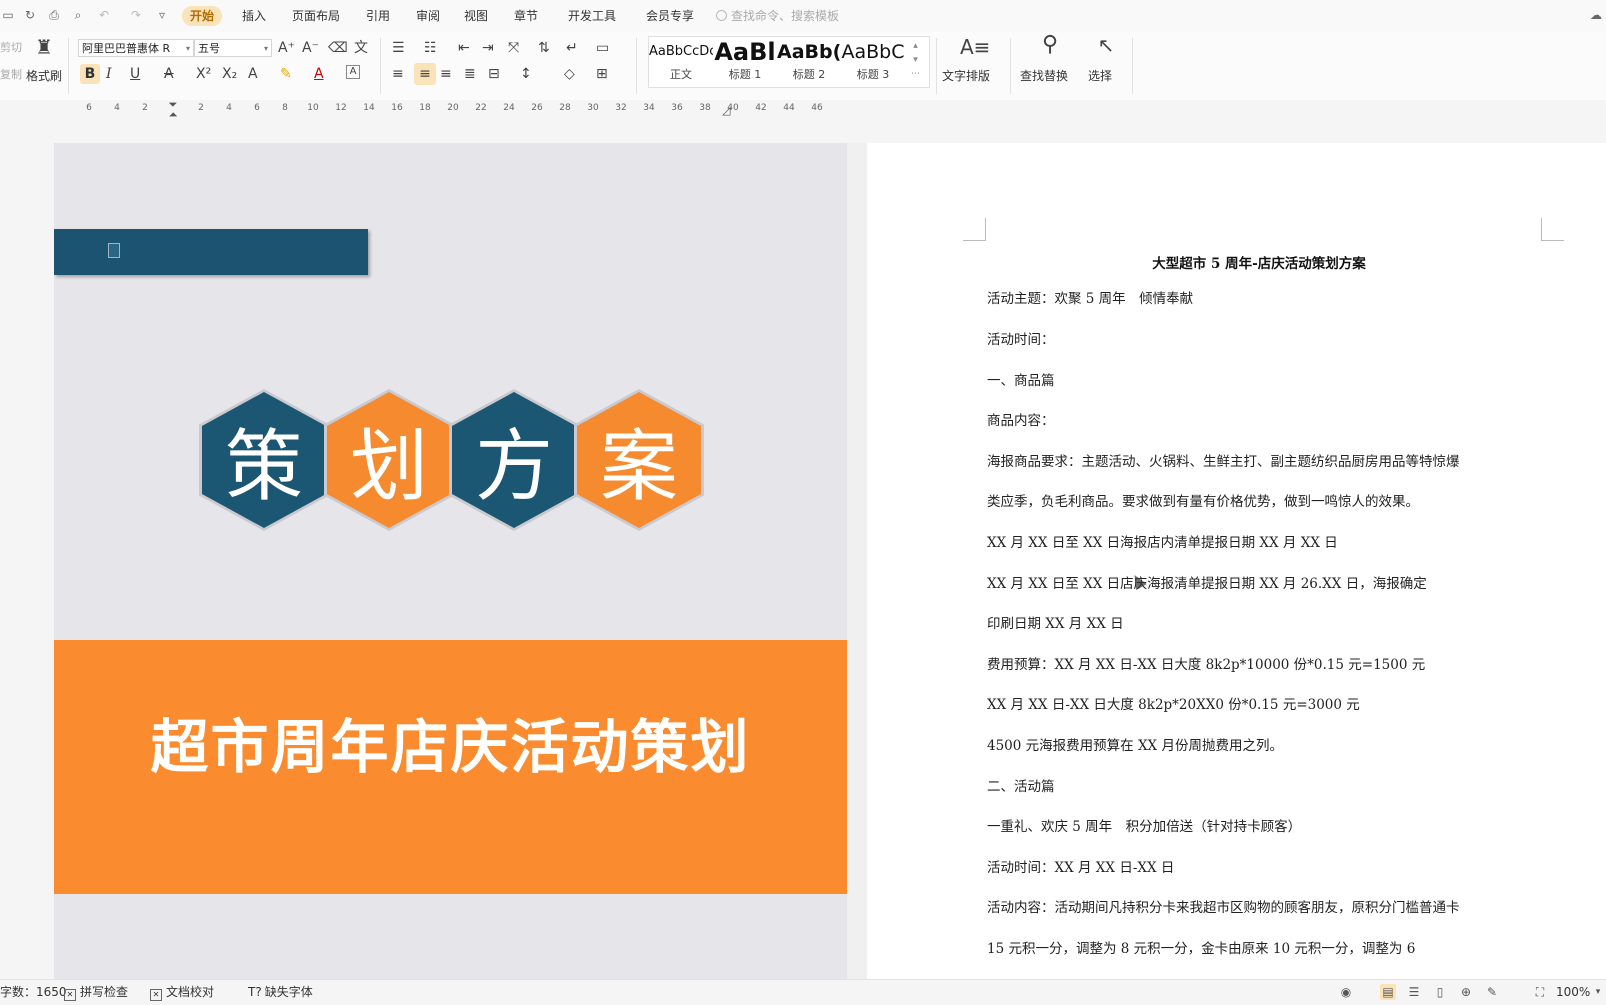 The image size is (1606, 1005). Describe the element at coordinates (727, 111) in the screenshot. I see `right-indent-marker: ◿` at that location.